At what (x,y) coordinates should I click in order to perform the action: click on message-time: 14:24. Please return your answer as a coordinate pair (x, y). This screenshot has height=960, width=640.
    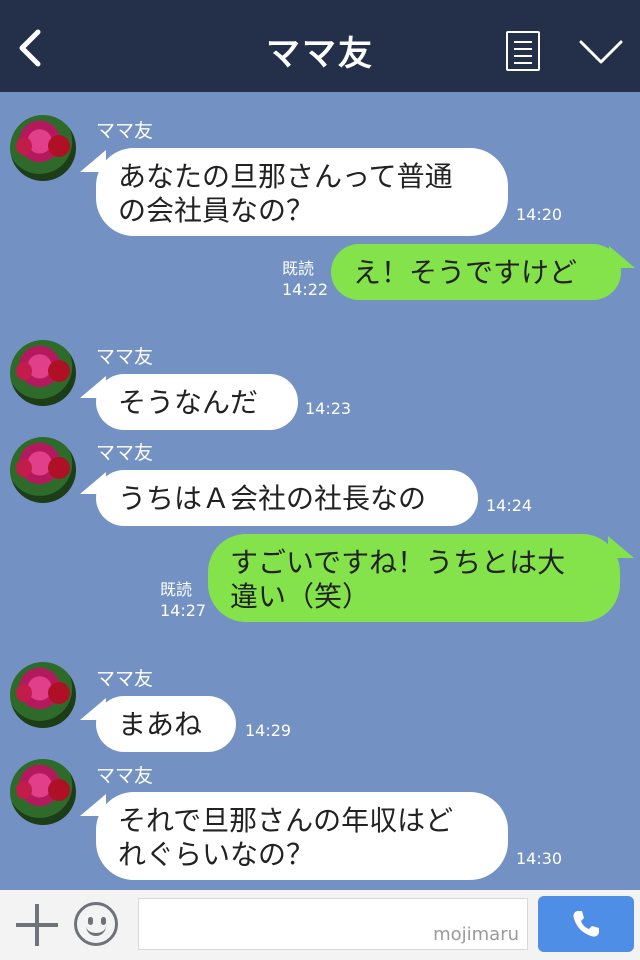
    Looking at the image, I should click on (509, 505).